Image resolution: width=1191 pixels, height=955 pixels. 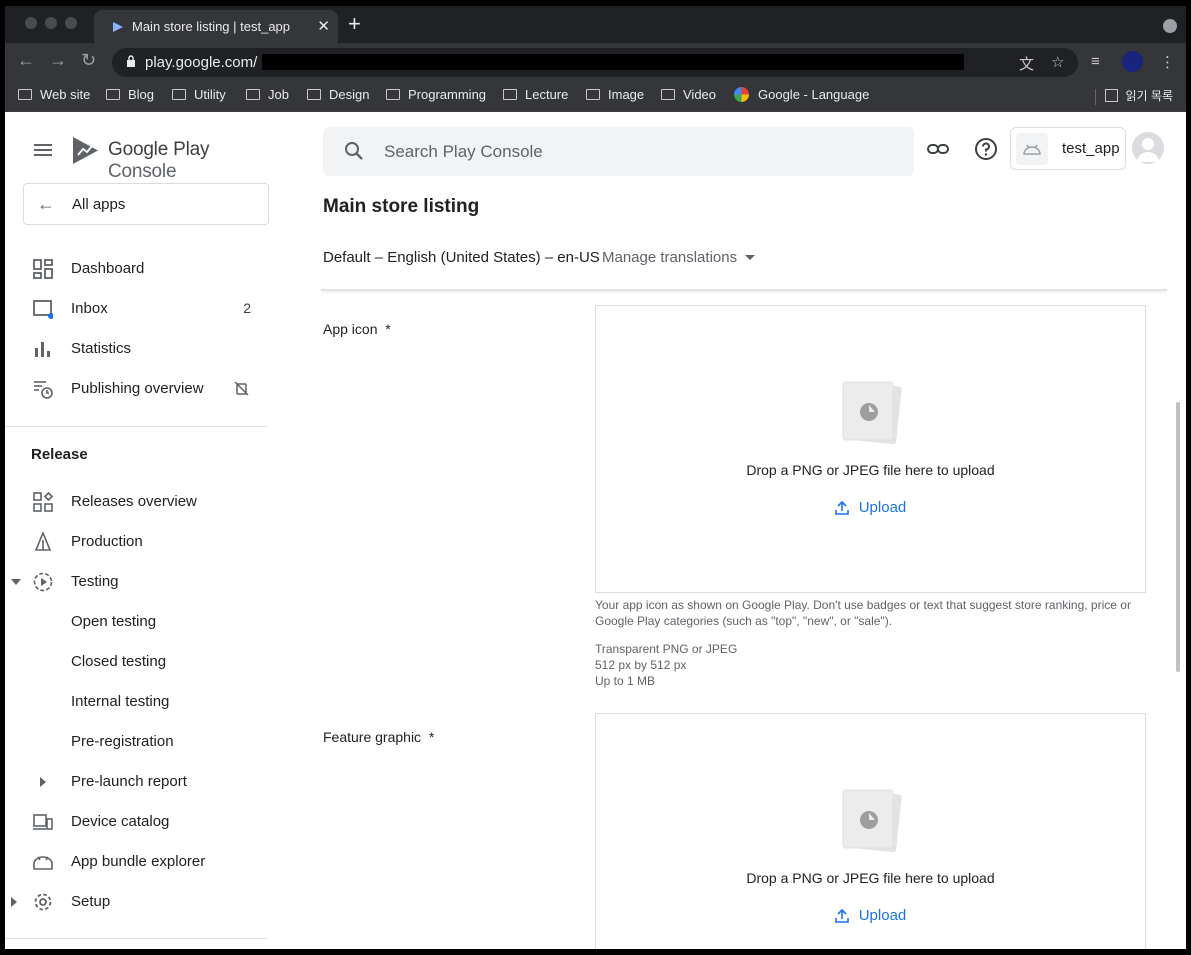 I want to click on sidebar-item-dashboard: Dashboard, so click(x=136, y=269).